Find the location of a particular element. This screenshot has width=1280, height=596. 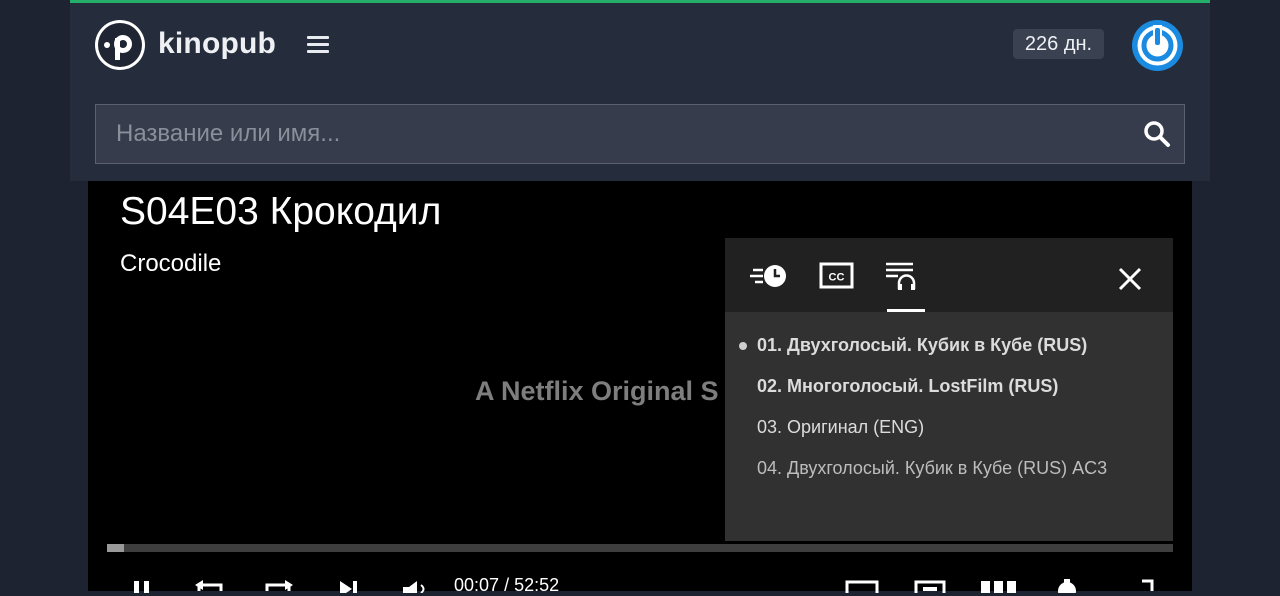

search-box is located at coordinates (640, 134).